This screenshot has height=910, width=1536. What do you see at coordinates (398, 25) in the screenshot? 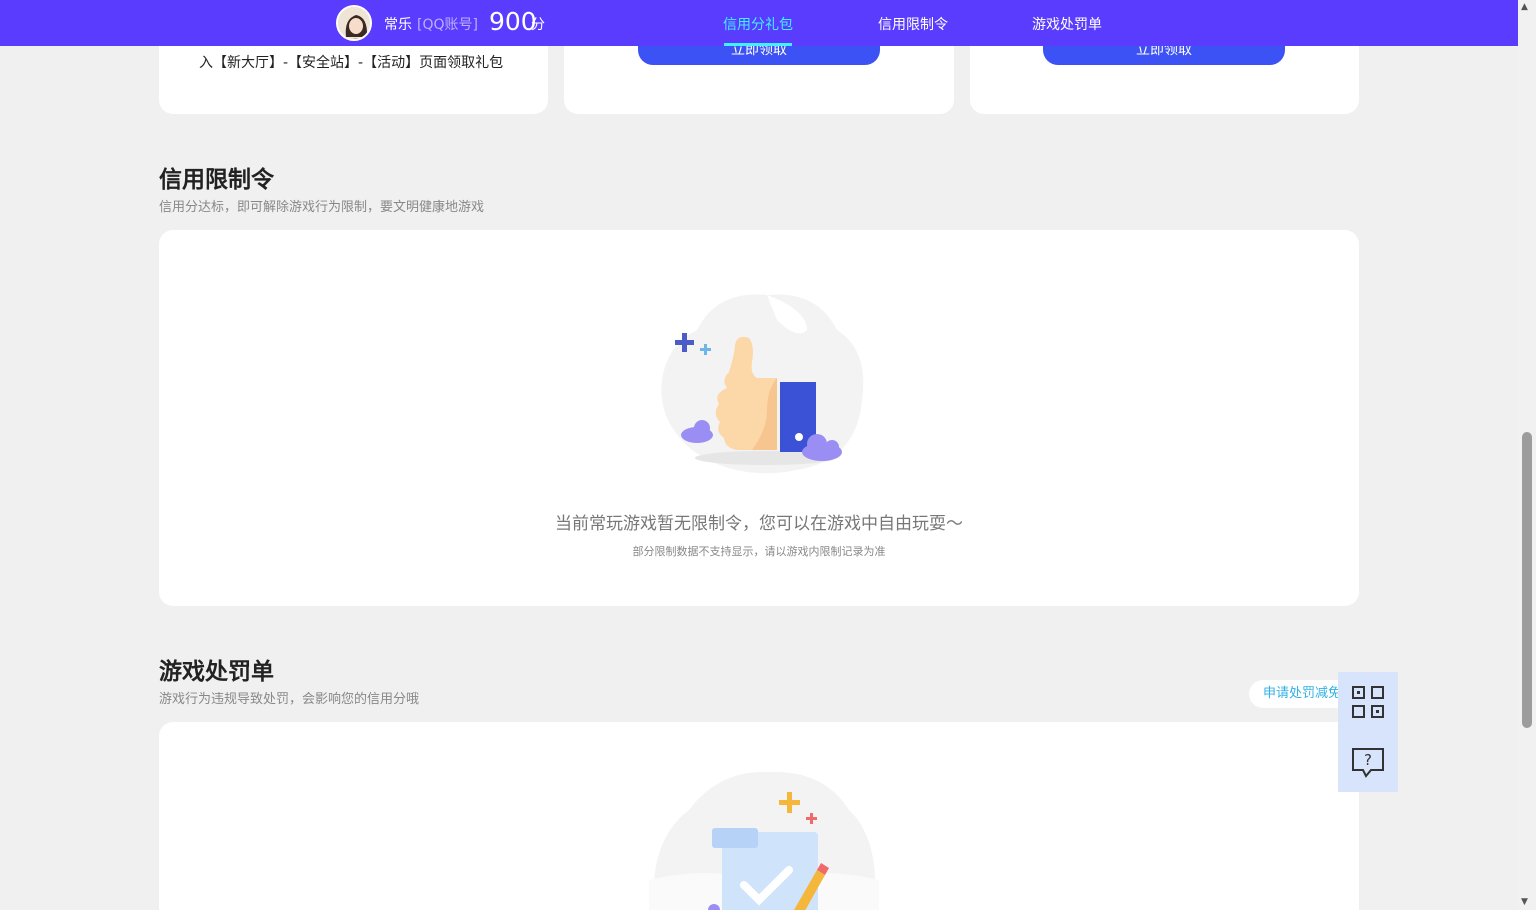
I see `nickname: 常乐` at bounding box center [398, 25].